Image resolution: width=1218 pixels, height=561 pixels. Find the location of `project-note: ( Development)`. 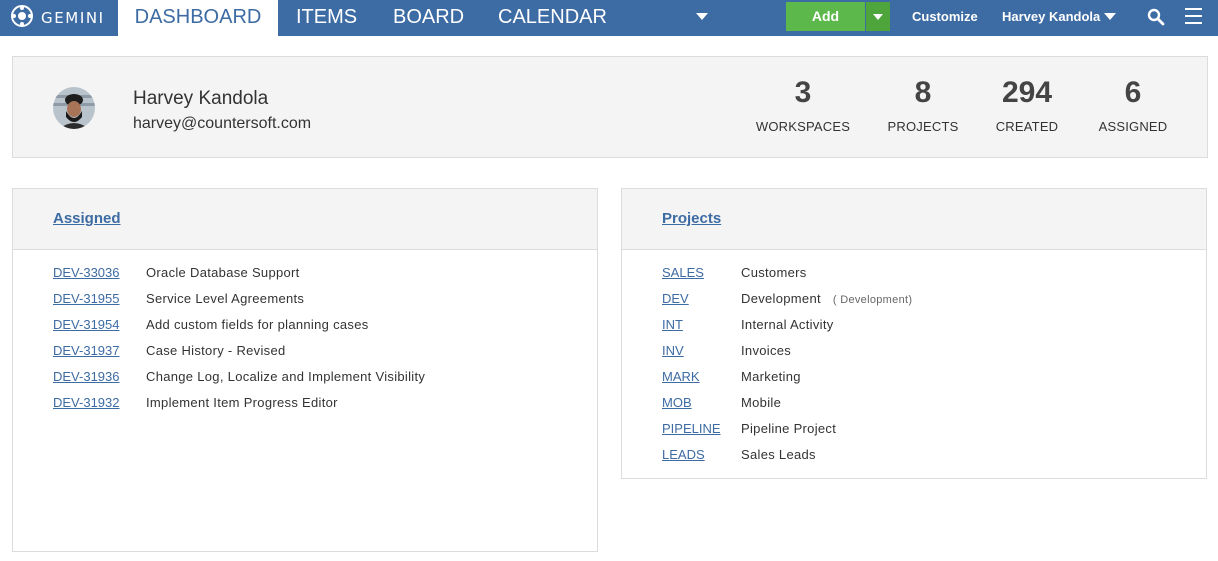

project-note: ( Development) is located at coordinates (872, 300).